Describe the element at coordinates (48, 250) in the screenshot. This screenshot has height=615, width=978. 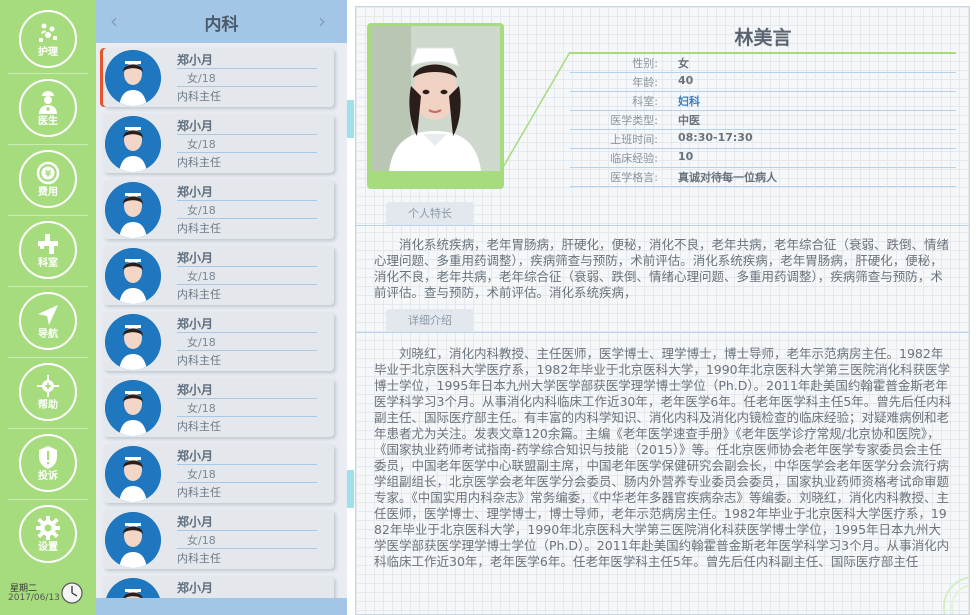
I see `nav-department-button: 科室` at that location.